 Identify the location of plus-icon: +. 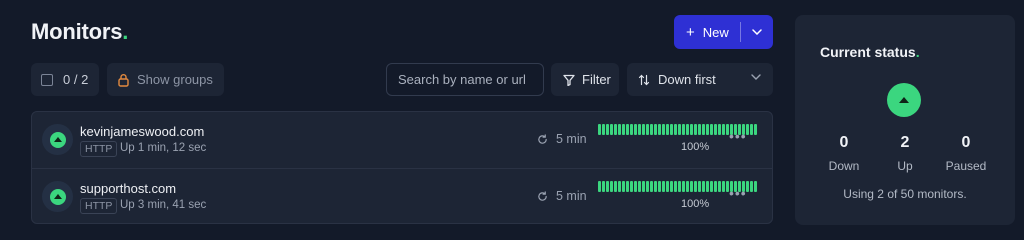
(690, 32).